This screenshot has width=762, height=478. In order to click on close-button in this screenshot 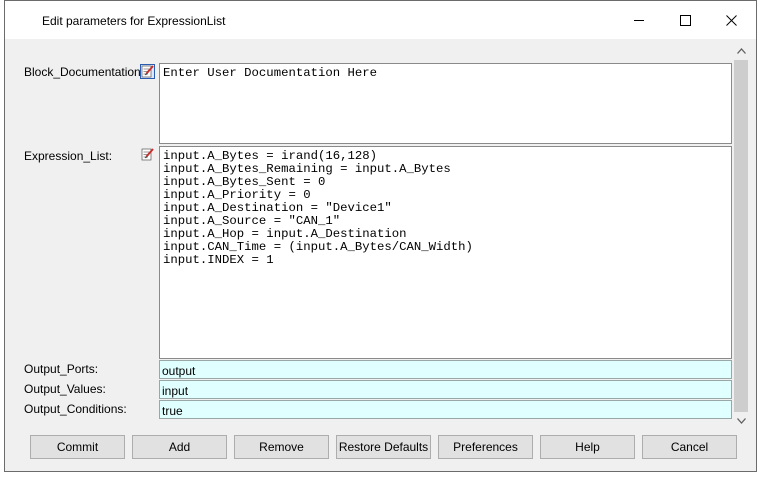, I will do `click(731, 20)`.